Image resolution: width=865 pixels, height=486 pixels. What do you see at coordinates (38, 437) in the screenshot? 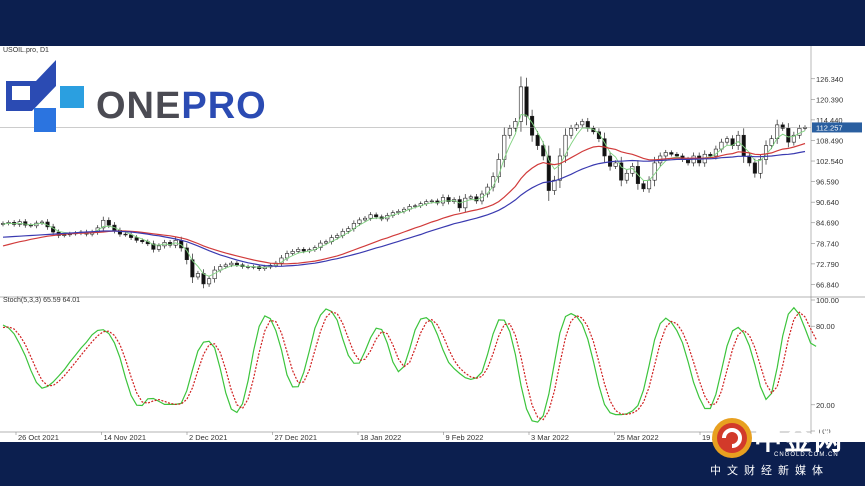
I see `time-tick-label: 26 Oct 2021` at bounding box center [38, 437].